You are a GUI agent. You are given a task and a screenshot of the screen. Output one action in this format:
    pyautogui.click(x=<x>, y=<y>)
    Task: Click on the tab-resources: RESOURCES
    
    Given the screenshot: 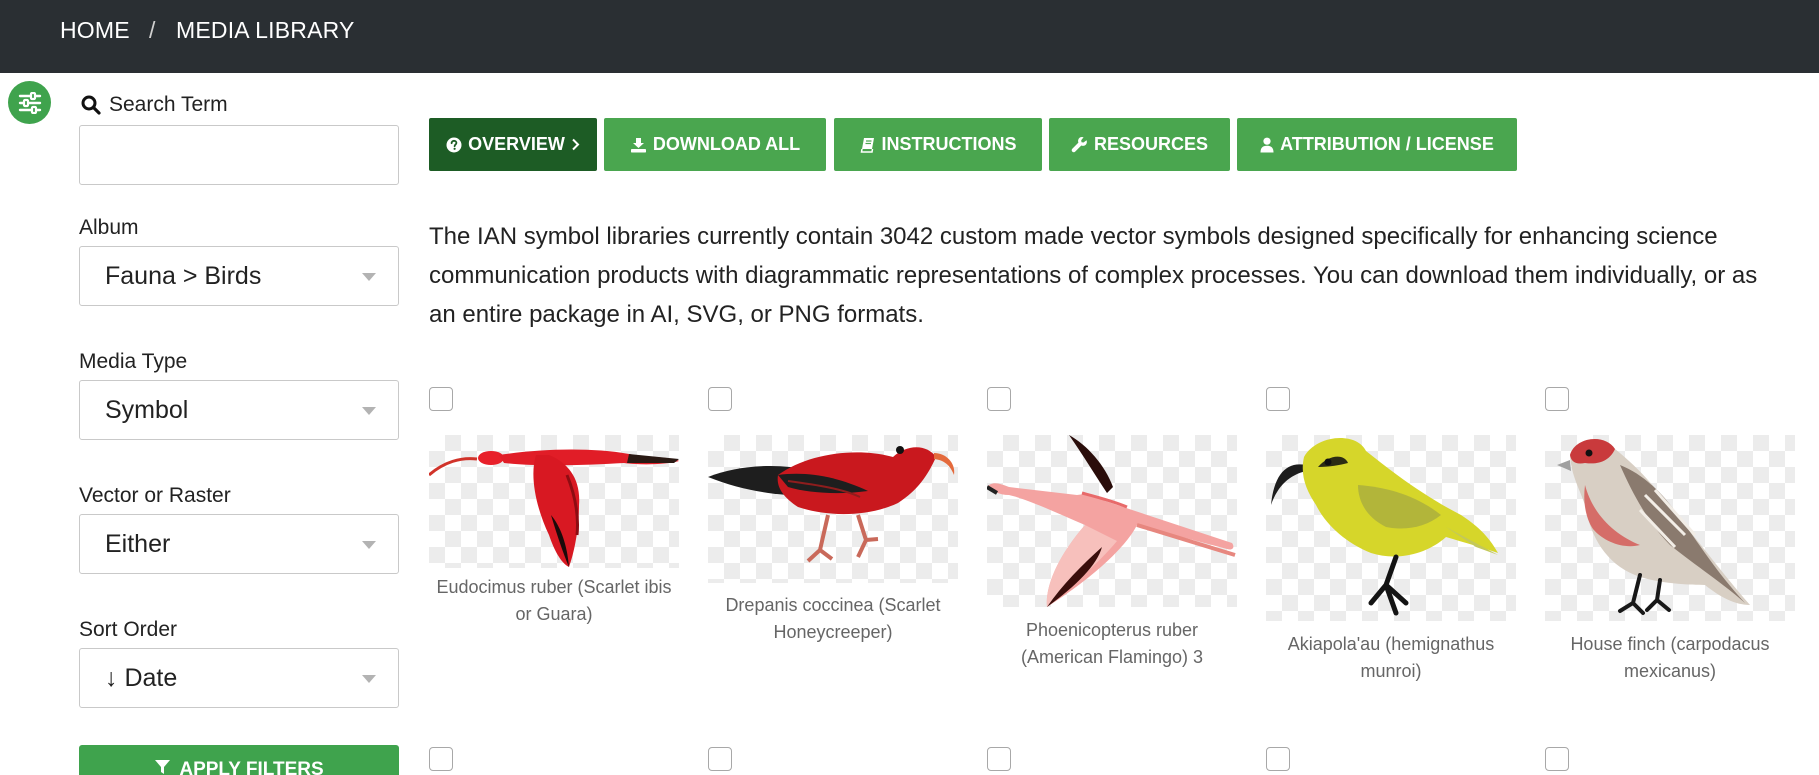 What is the action you would take?
    pyautogui.click(x=1139, y=144)
    